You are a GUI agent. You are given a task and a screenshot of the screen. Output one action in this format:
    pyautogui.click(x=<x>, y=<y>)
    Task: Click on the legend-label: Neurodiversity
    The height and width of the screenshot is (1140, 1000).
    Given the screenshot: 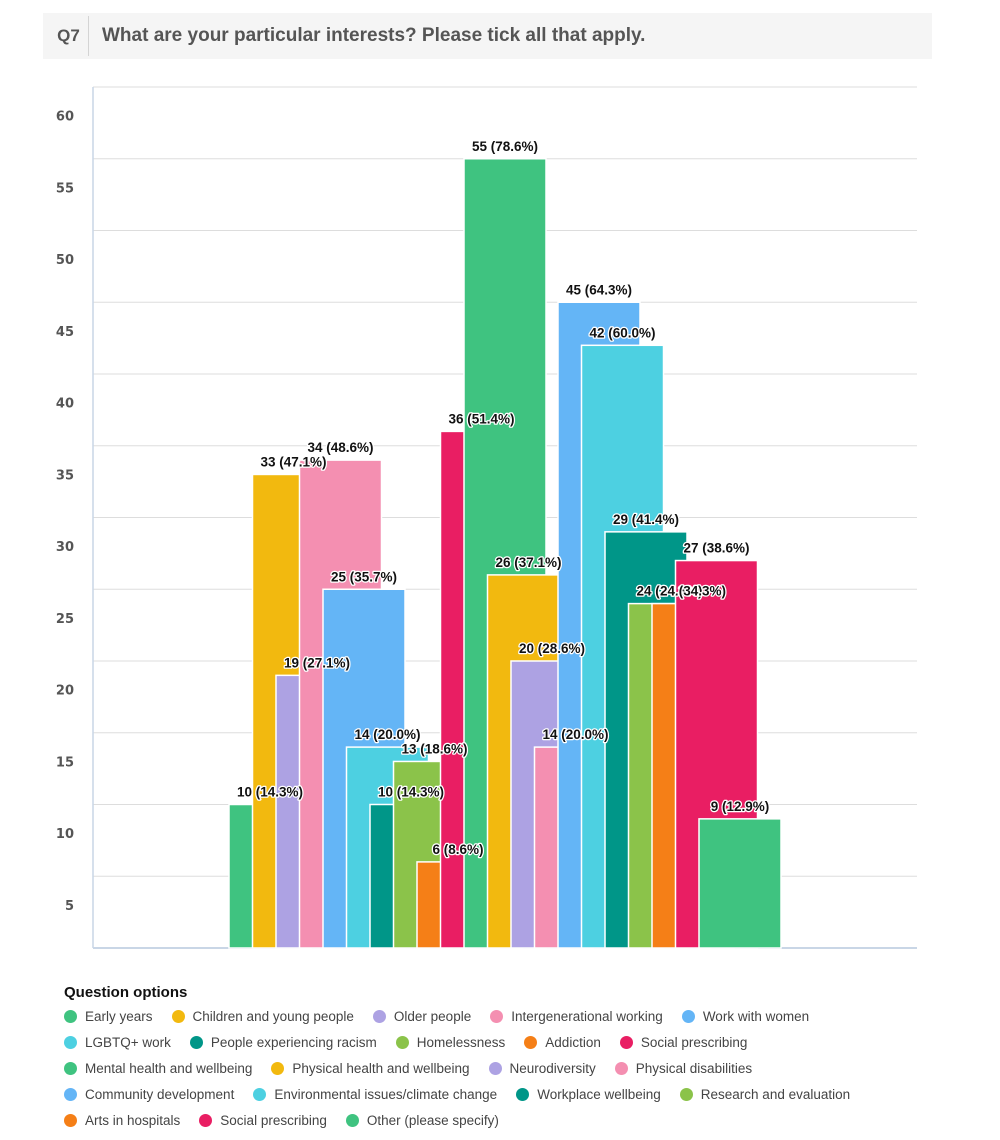 What is the action you would take?
    pyautogui.click(x=552, y=1068)
    